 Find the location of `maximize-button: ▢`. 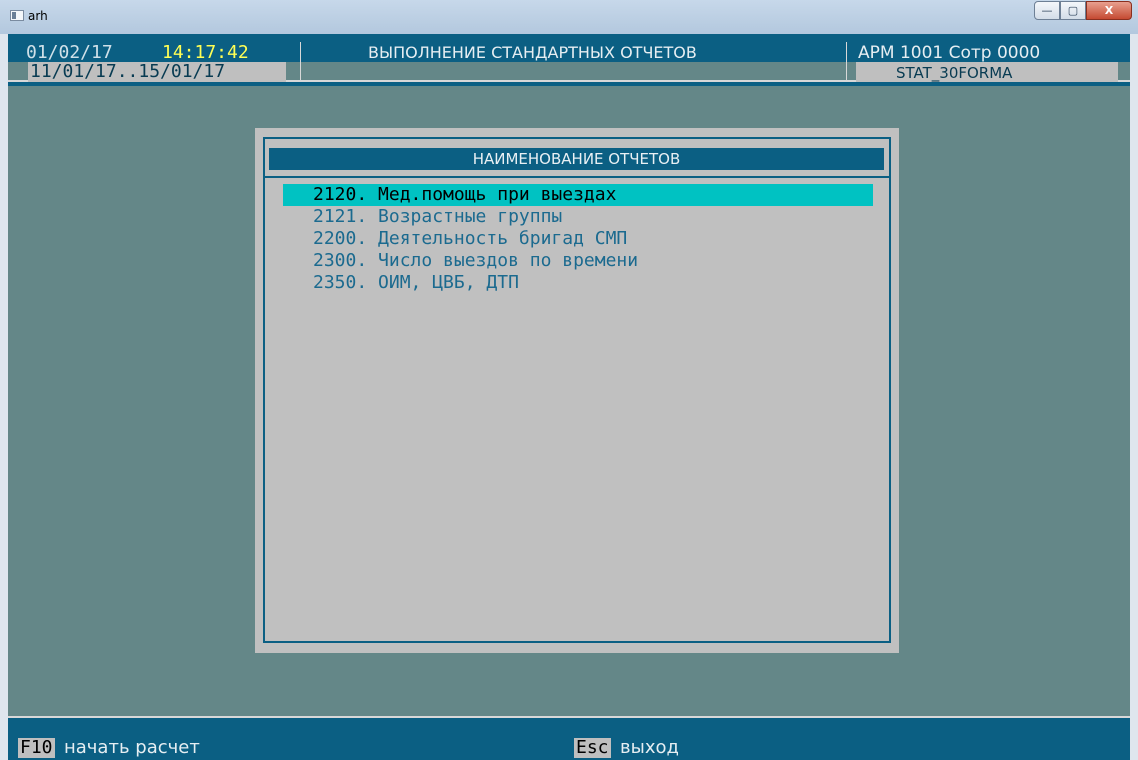

maximize-button: ▢ is located at coordinates (1073, 10).